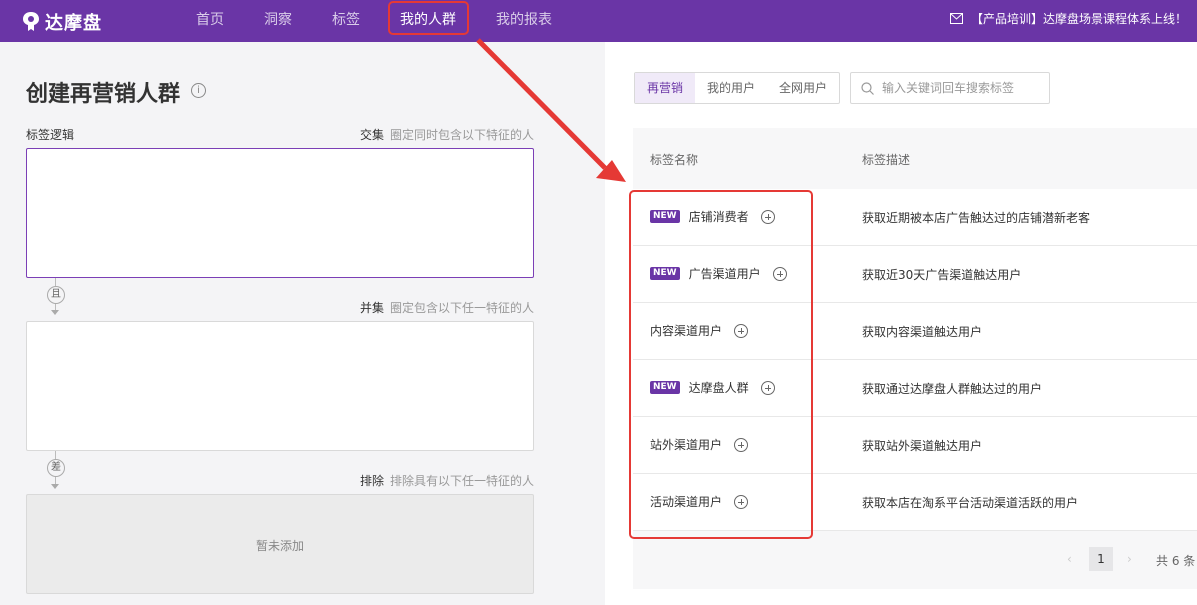 The image size is (1197, 605). Describe the element at coordinates (278, 19) in the screenshot. I see `nav-insight: 洞察` at that location.